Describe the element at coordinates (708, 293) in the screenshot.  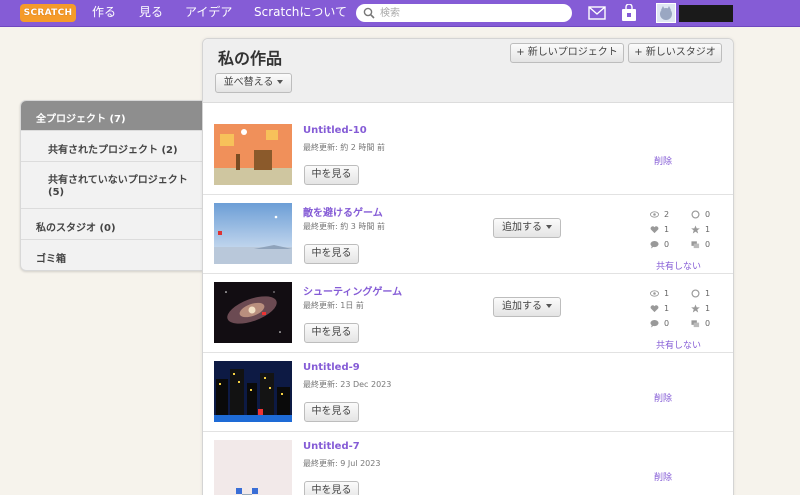
I see `remixes-count: 1` at that location.